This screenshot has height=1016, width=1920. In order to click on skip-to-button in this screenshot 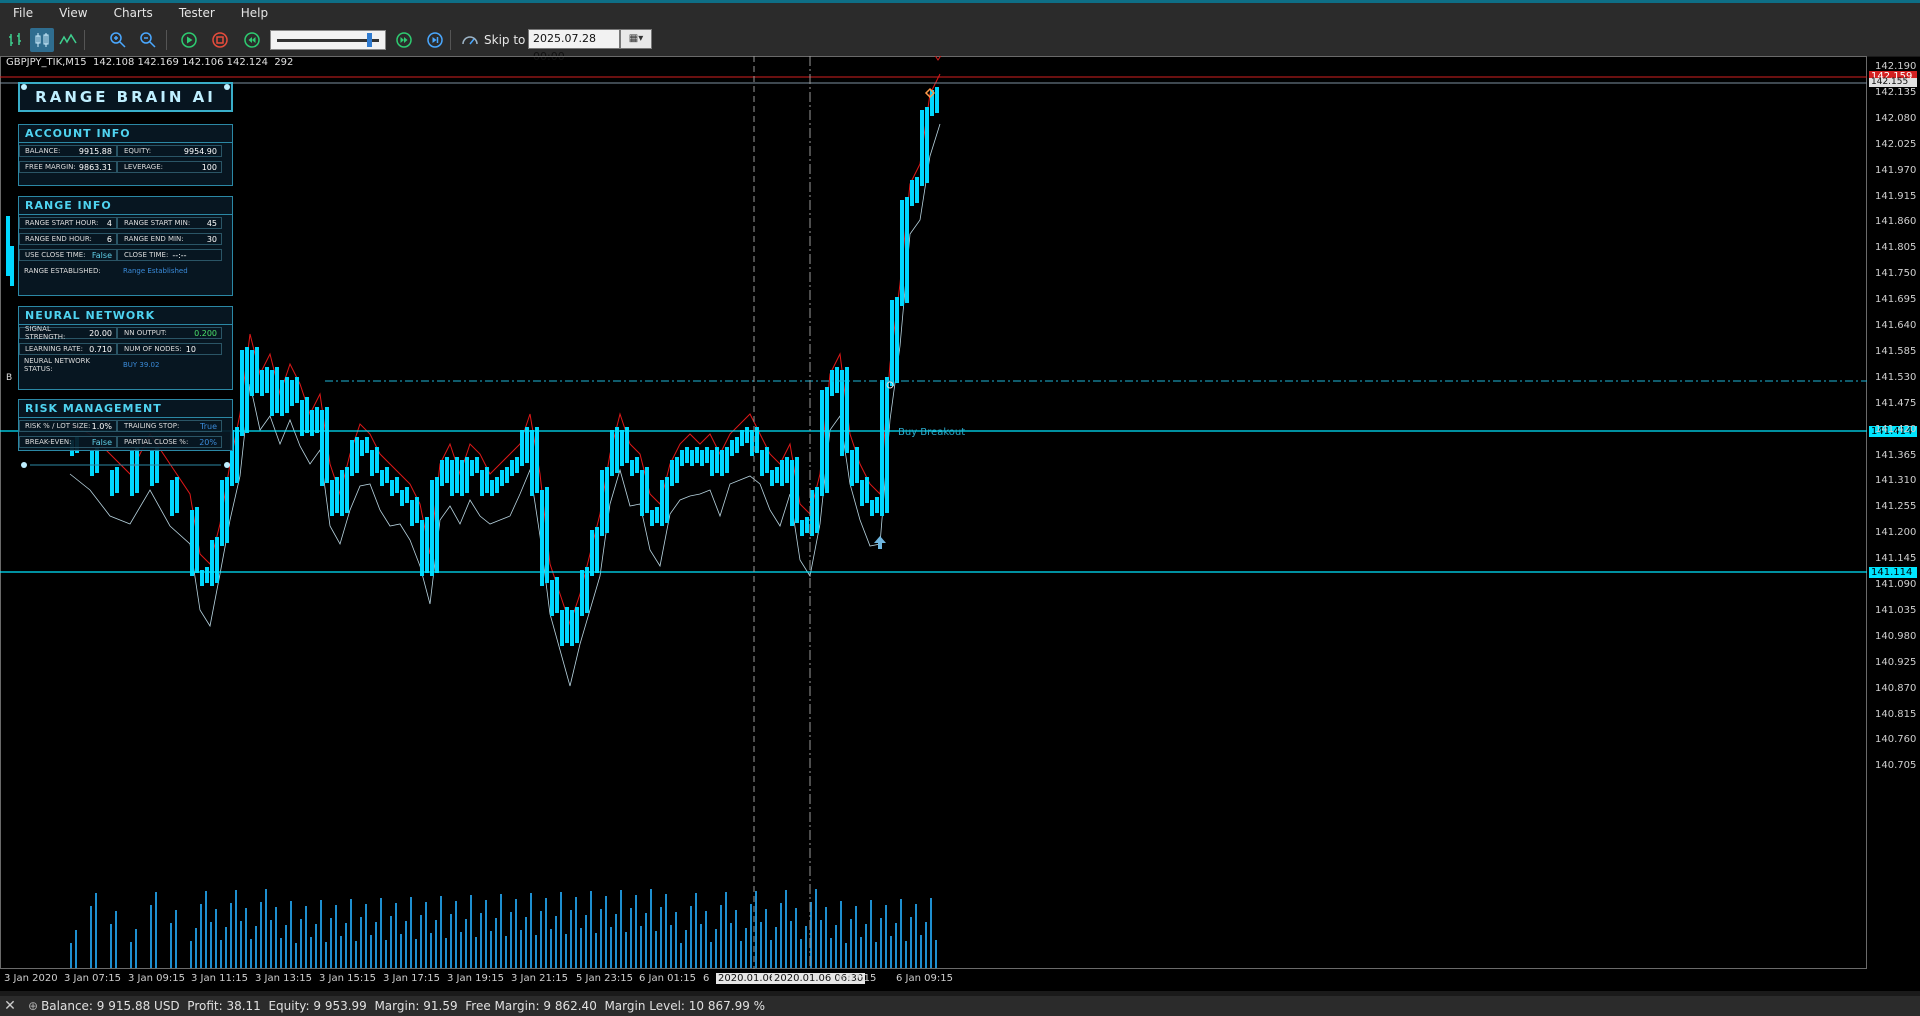, I will do `click(470, 40)`.